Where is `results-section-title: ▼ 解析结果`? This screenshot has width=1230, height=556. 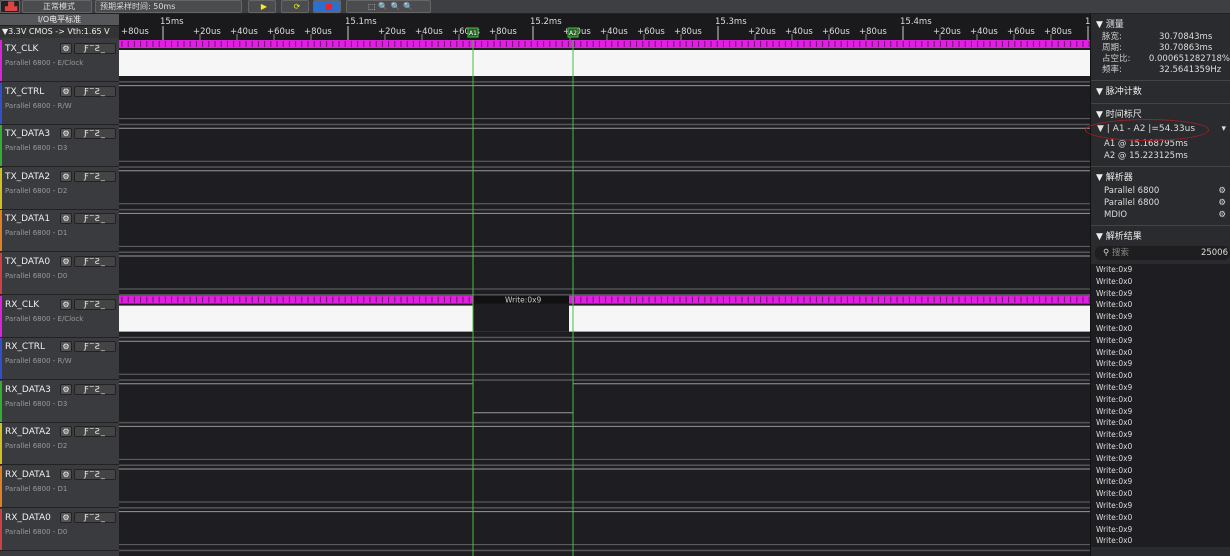
results-section-title: ▼ 解析结果 is located at coordinates (1160, 237).